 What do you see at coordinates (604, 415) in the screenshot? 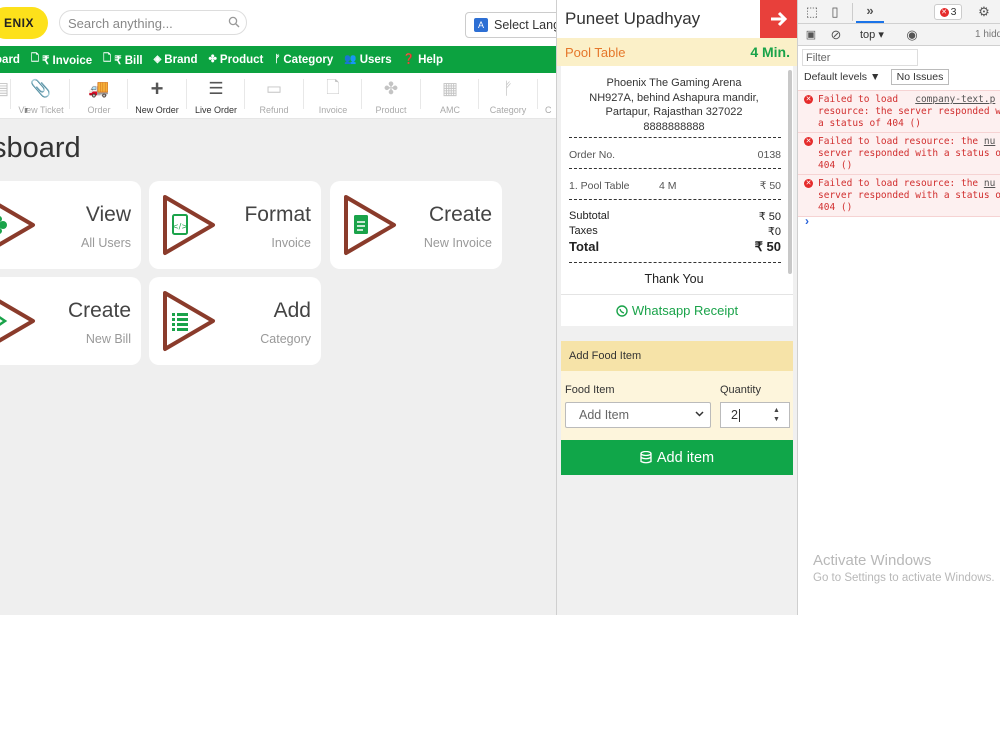
I see `food-item-value: Add Item` at bounding box center [604, 415].